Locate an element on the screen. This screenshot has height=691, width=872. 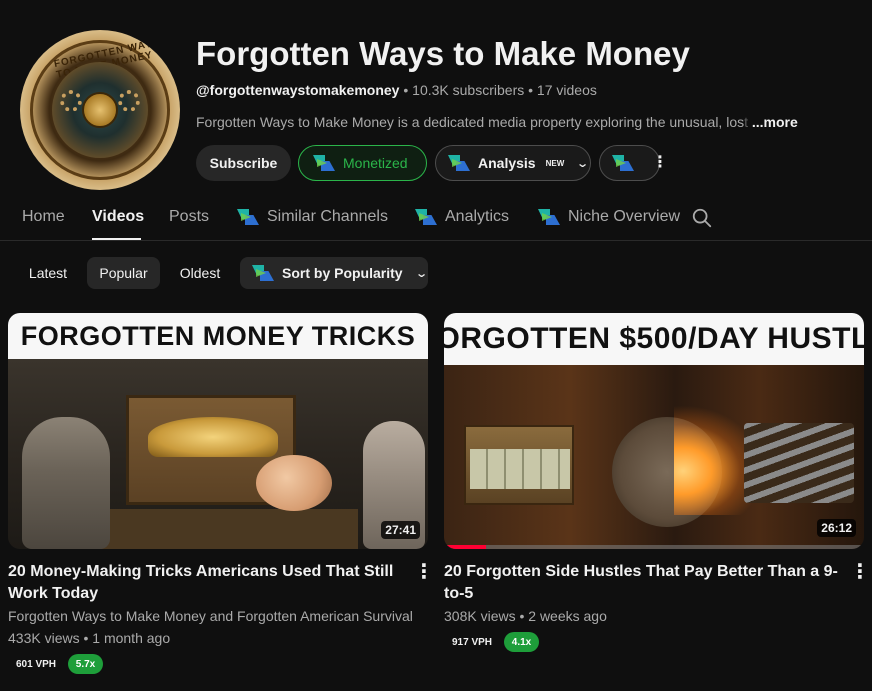
video-count: 17 videos is located at coordinates (566, 90).